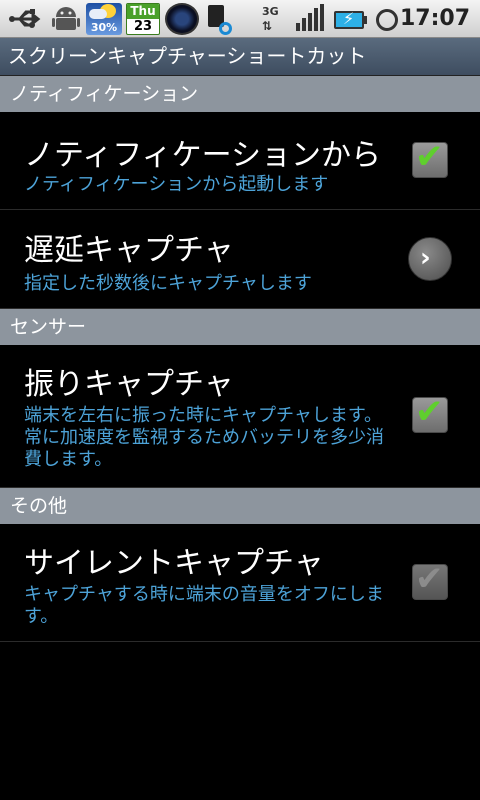 The image size is (480, 800). Describe the element at coordinates (143, 11) in the screenshot. I see `calendar-day: Thu` at that location.